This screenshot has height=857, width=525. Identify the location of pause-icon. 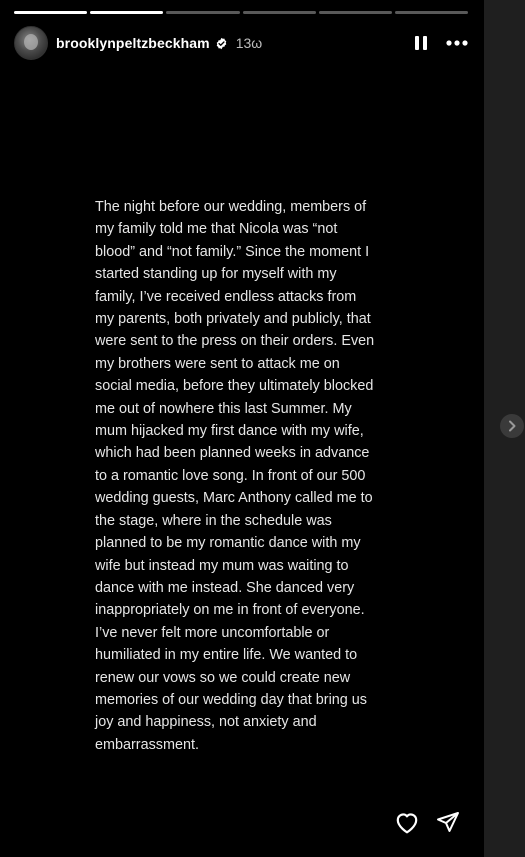
(421, 43).